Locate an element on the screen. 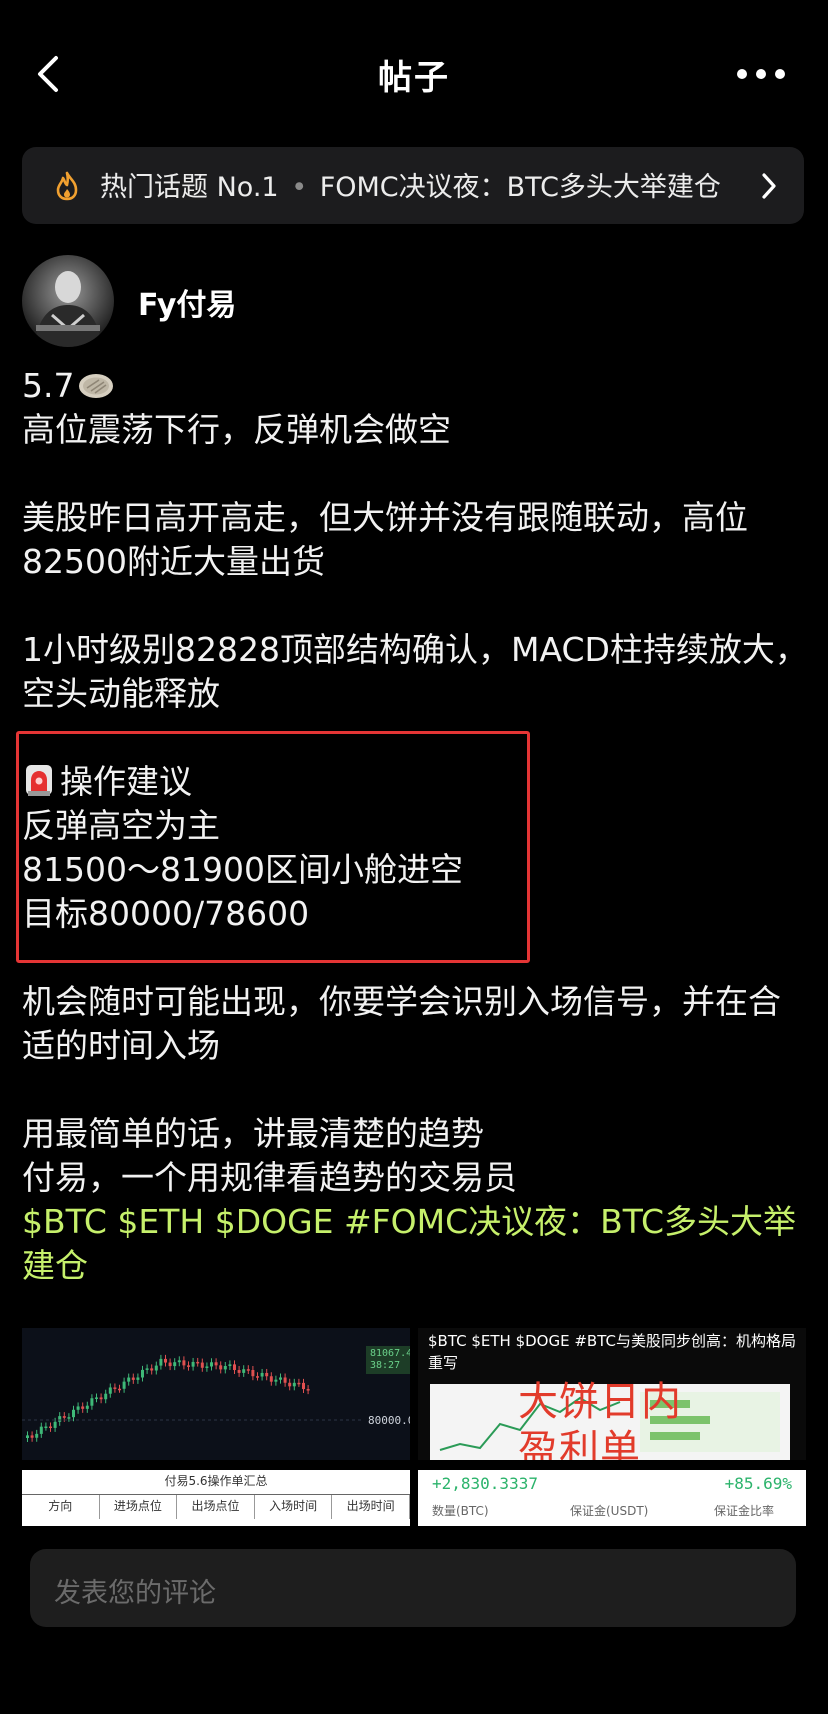 The height and width of the screenshot is (1714, 828). table-header: 方向 进场点位 出场点位 入场时间 出场时间 is located at coordinates (216, 1506).